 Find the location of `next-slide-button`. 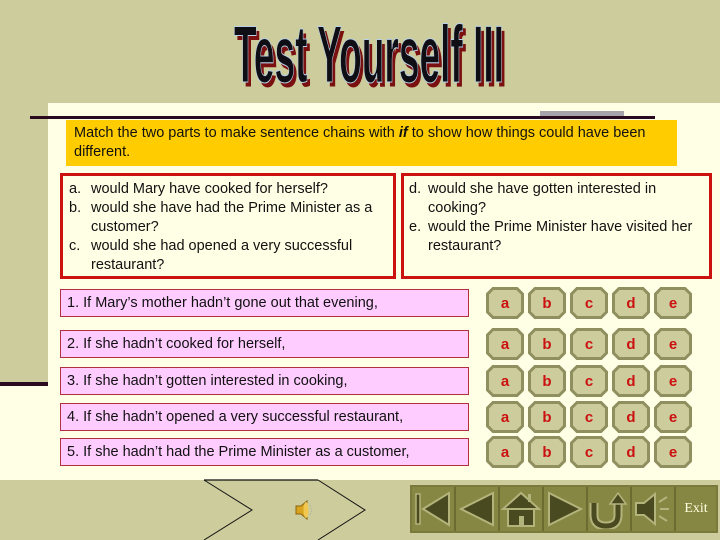

next-slide-button is located at coordinates (566, 509).